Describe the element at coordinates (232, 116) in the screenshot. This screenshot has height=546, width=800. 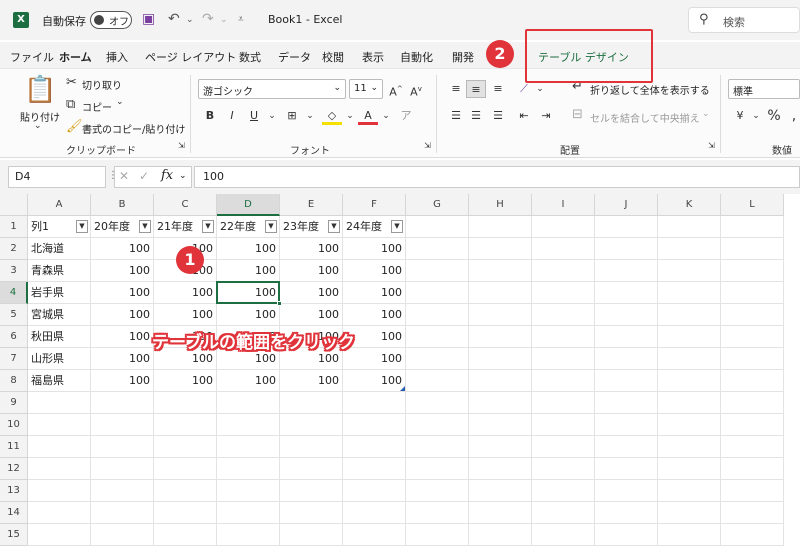
I see `italic-button: I` at that location.